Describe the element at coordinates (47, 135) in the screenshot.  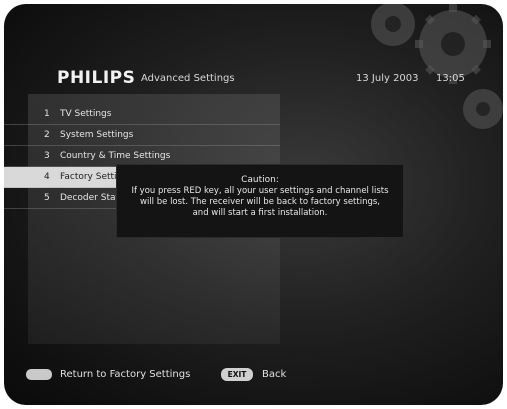
I see `menu-item-number: 2` at that location.